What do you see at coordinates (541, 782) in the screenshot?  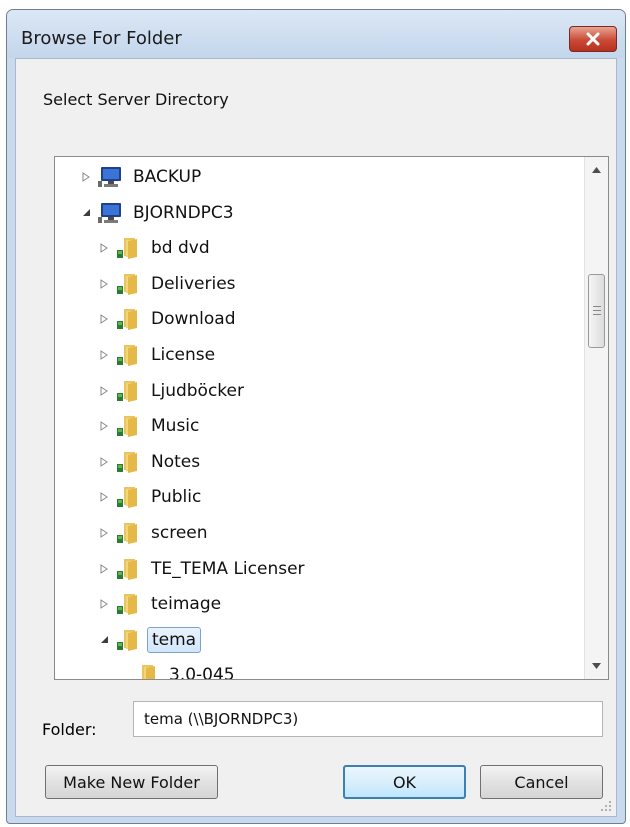 I see `cancel-button: Cancel` at bounding box center [541, 782].